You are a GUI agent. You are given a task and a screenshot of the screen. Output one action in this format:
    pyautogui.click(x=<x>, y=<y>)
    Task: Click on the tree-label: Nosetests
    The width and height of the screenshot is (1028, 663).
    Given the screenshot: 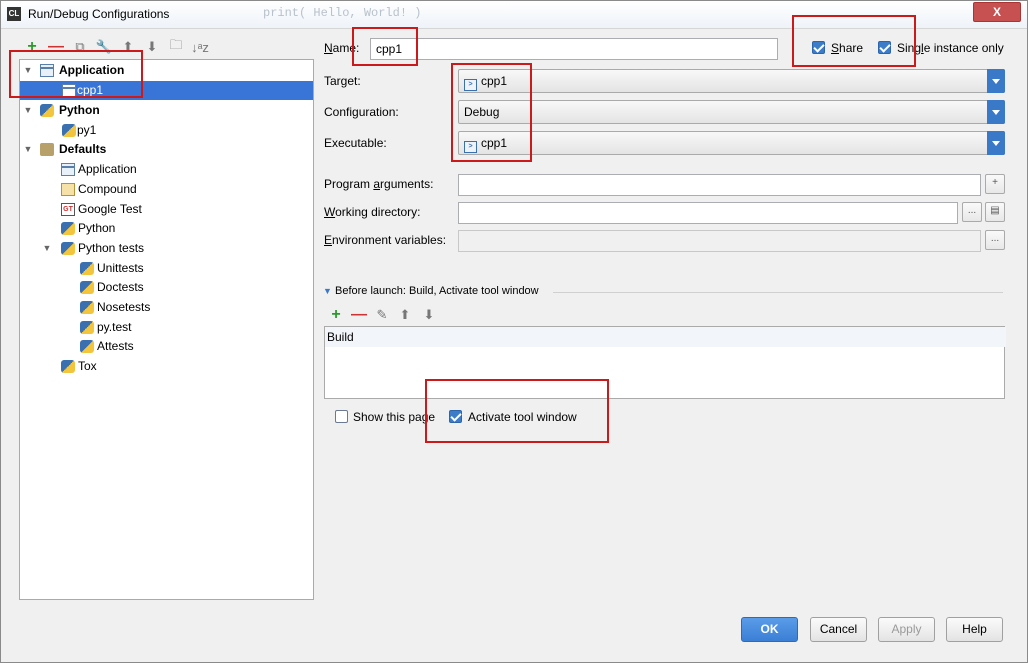 What is the action you would take?
    pyautogui.click(x=124, y=307)
    